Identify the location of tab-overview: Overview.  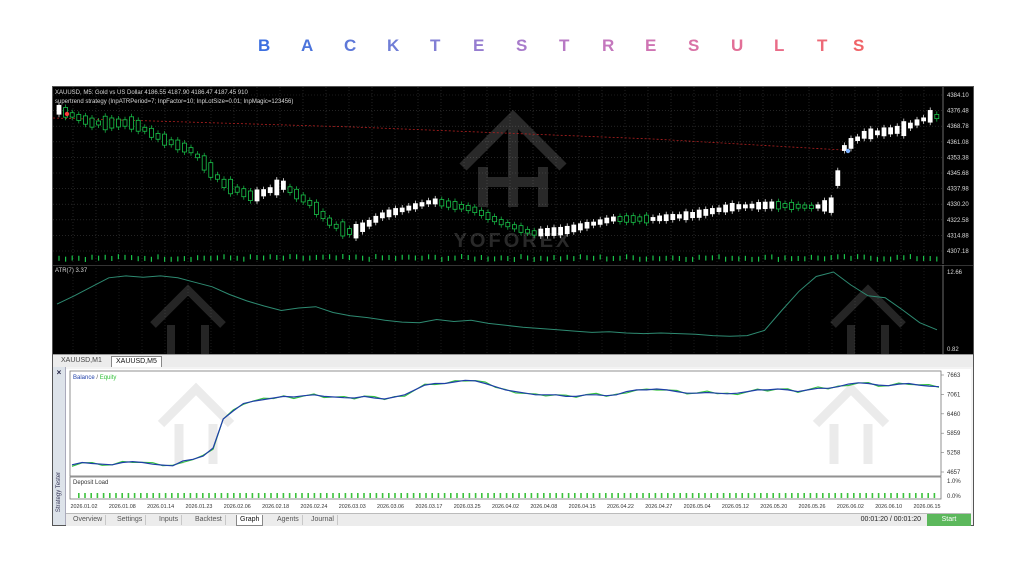
(88, 520).